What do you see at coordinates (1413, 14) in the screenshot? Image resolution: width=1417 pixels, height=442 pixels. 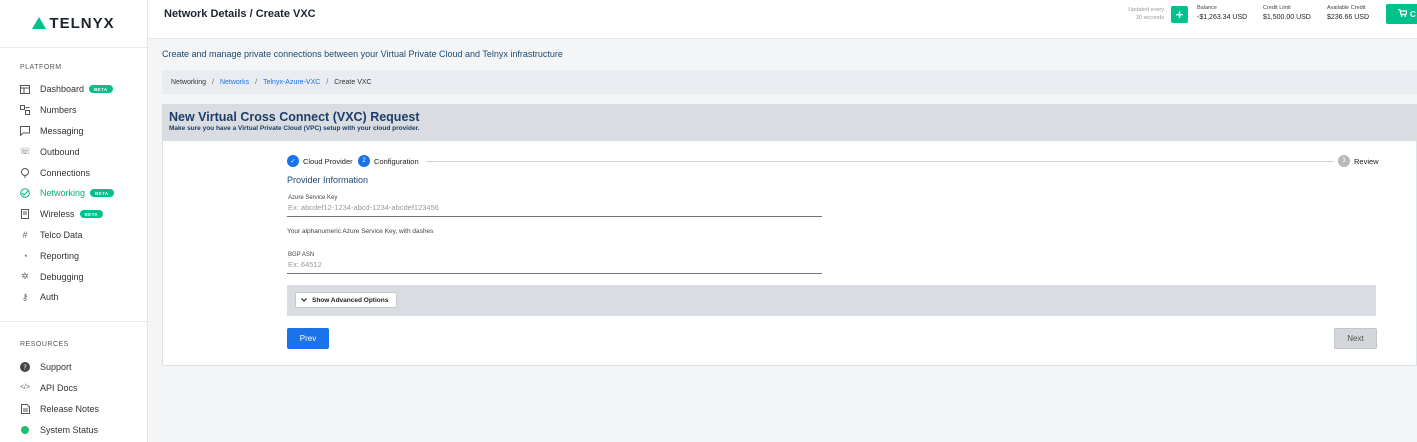 I see `cart-label: C` at bounding box center [1413, 14].